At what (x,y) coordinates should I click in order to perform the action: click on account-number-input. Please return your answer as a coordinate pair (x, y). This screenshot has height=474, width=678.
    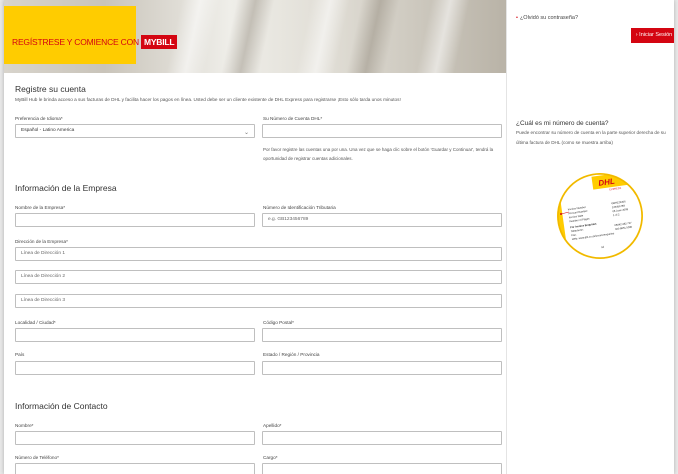
    Looking at the image, I should click on (382, 131).